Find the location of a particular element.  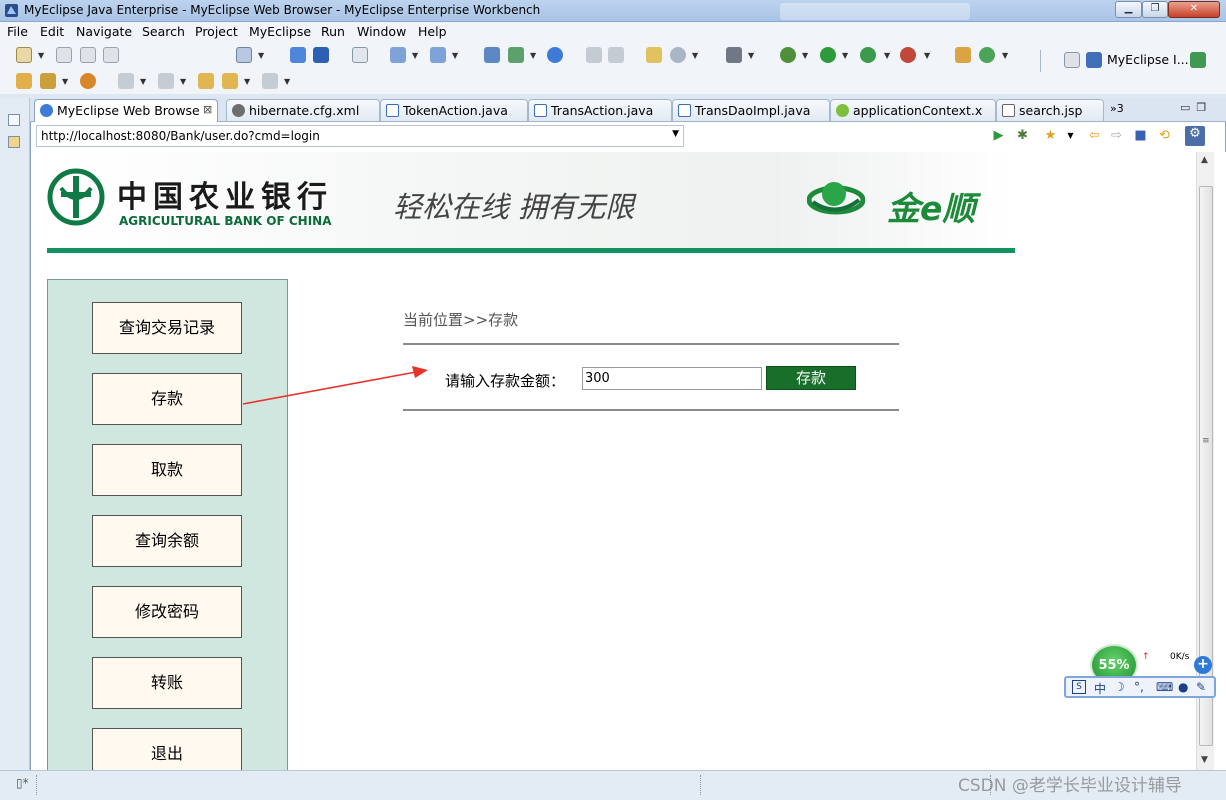

url-dropdown-icon: ▼ is located at coordinates (675, 134).